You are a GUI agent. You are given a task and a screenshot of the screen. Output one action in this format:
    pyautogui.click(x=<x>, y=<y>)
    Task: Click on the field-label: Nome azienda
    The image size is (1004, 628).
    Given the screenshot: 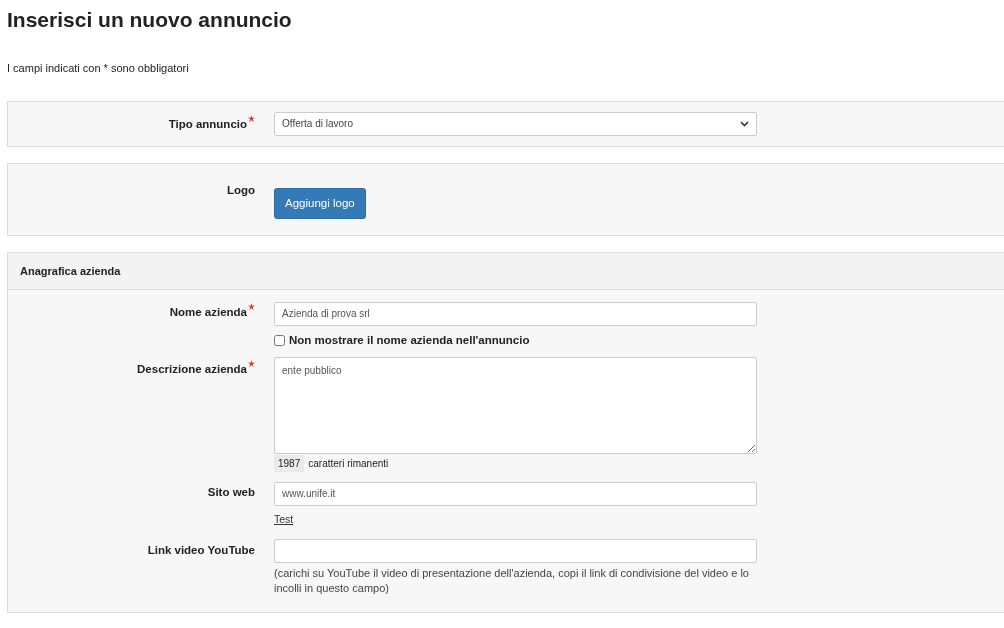 What is the action you would take?
    pyautogui.click(x=208, y=313)
    